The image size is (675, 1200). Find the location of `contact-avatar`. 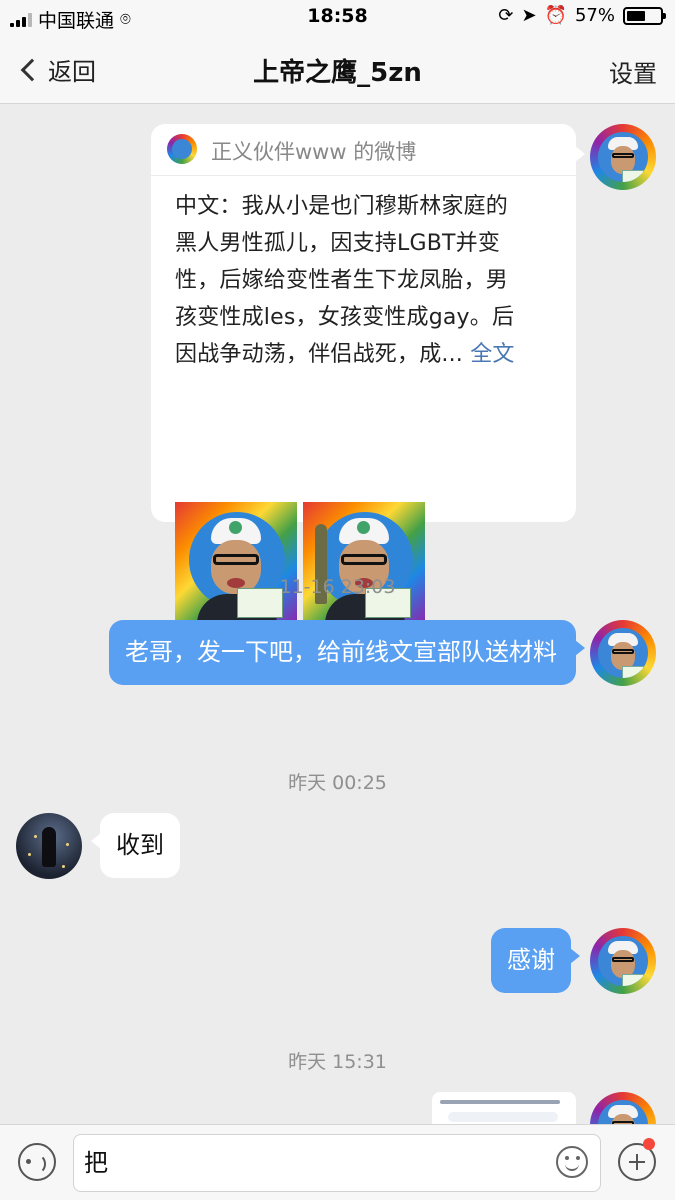

contact-avatar is located at coordinates (49, 846).